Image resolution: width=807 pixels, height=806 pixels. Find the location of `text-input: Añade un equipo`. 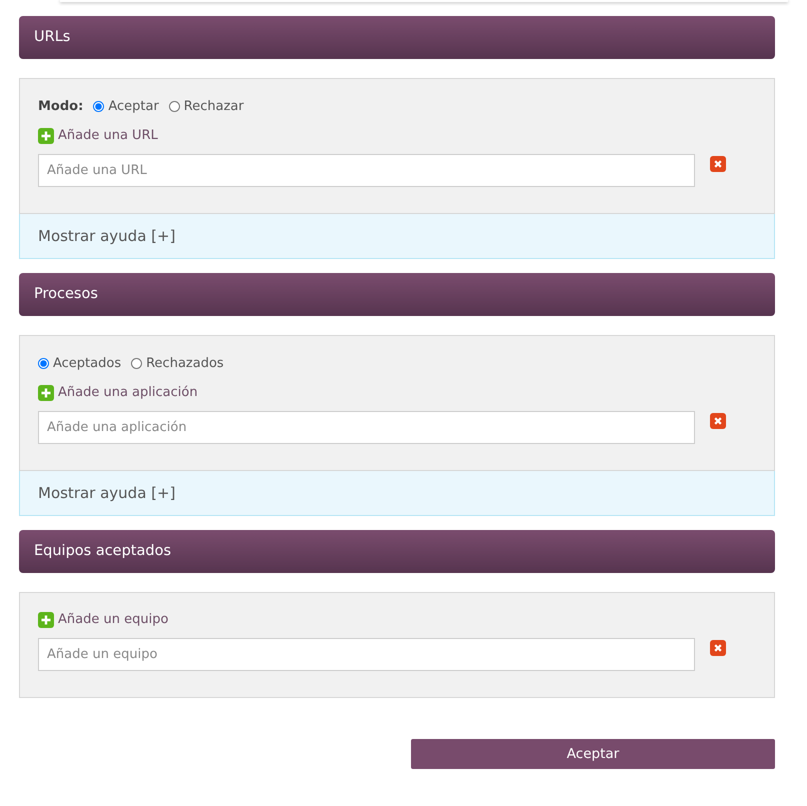

text-input: Añade un equipo is located at coordinates (366, 654).